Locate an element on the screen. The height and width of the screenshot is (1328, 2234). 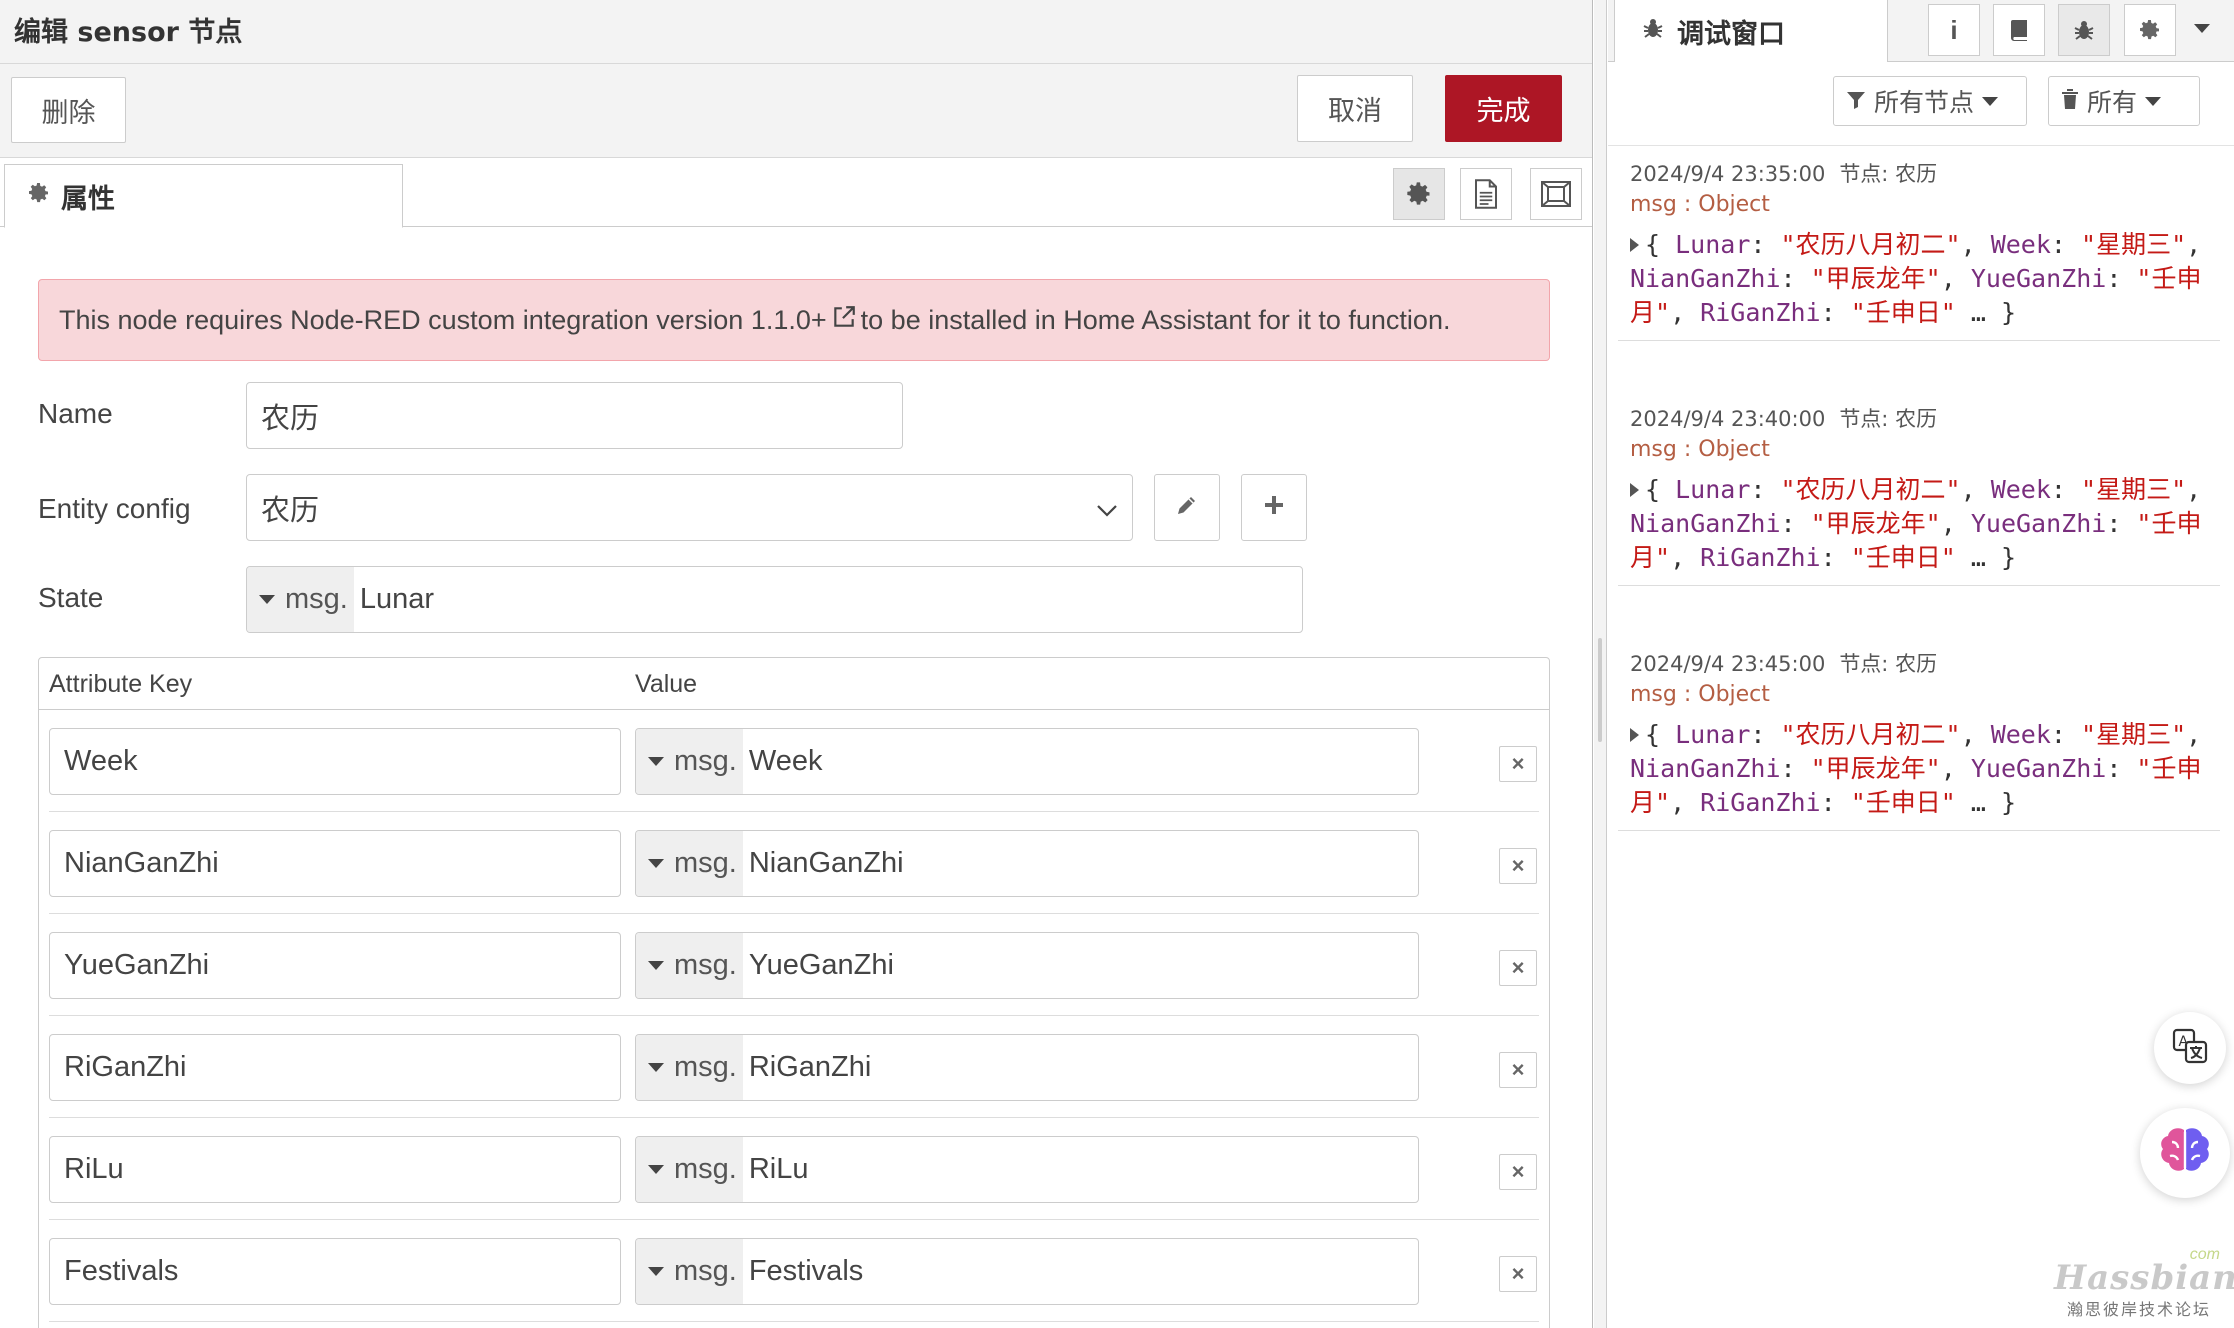
attribute-value-typed-input: msg. Week is located at coordinates (1027, 761).